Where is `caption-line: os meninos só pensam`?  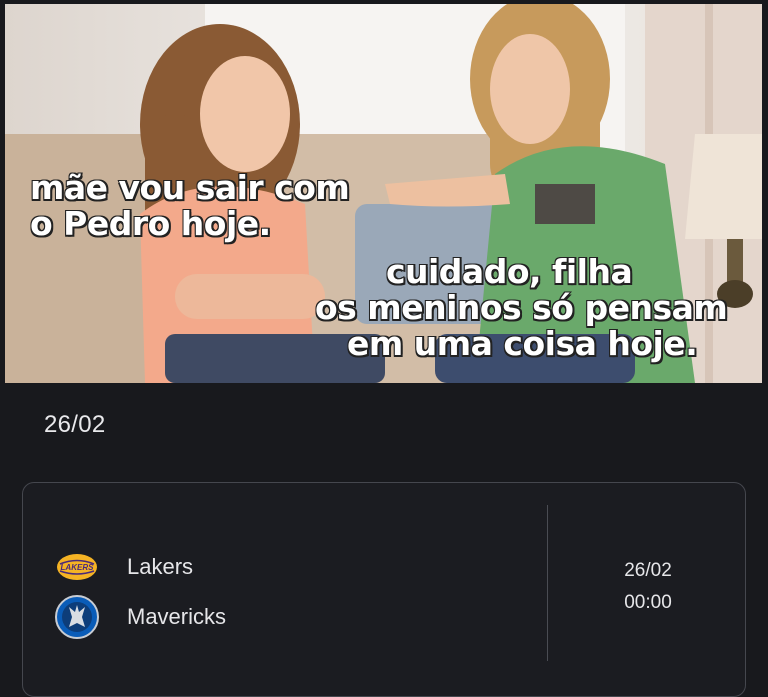 caption-line: os meninos só pensam is located at coordinates (521, 307).